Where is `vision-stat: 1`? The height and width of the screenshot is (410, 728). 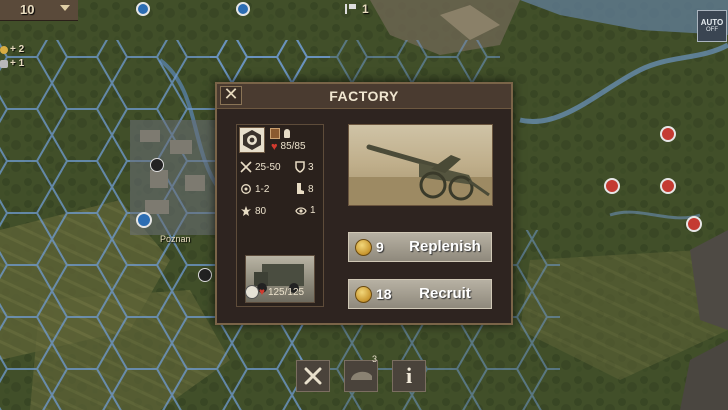
vision-stat: 1 is located at coordinates (305, 210).